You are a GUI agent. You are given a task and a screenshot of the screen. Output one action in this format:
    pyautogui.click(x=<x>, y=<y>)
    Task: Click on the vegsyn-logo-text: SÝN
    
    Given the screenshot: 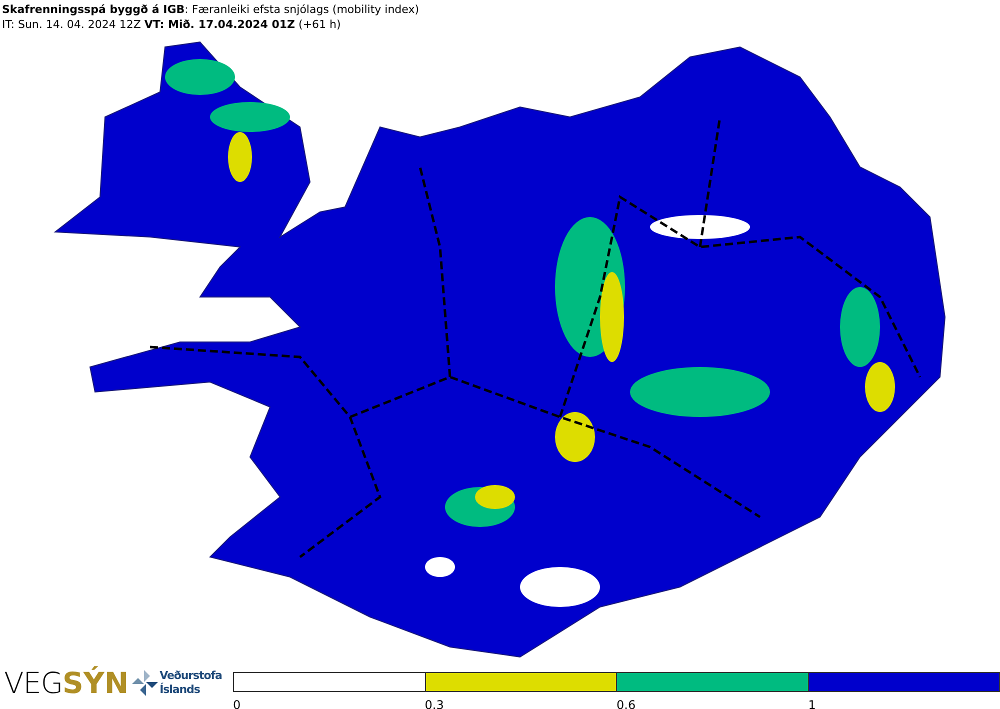 What is the action you would take?
    pyautogui.click(x=95, y=683)
    